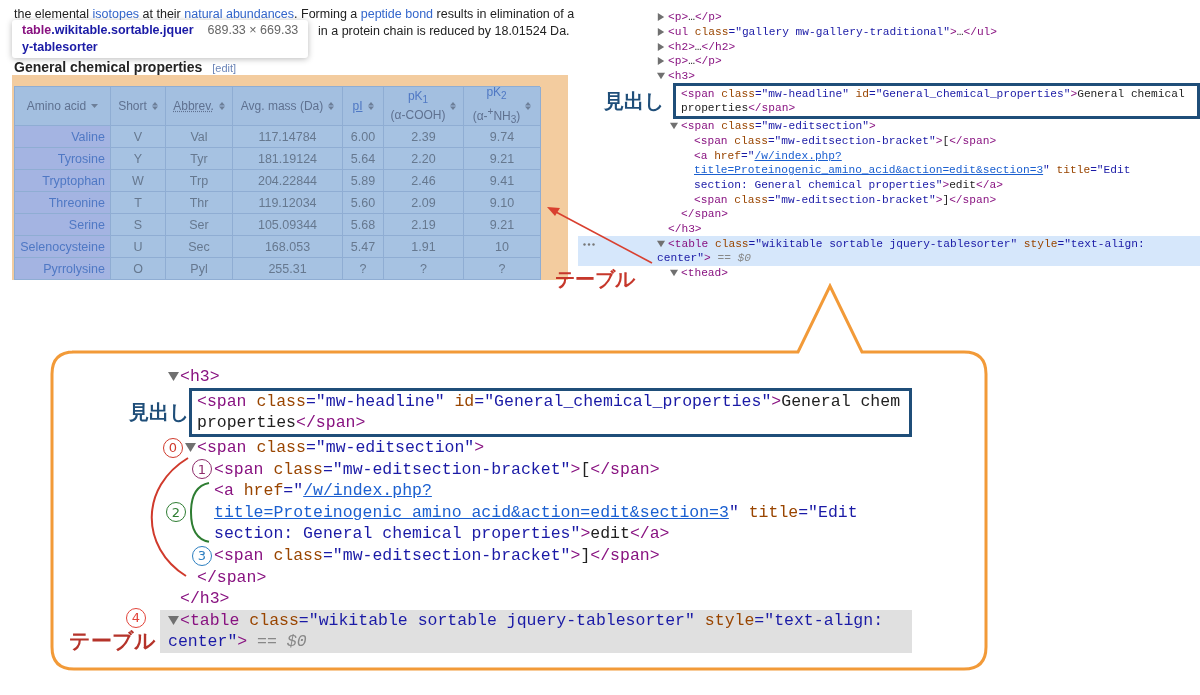 Image resolution: width=1200 pixels, height=695 pixels. I want to click on code-line: <span class="mw-editsection-bracket">[</span>, so click(845, 140).